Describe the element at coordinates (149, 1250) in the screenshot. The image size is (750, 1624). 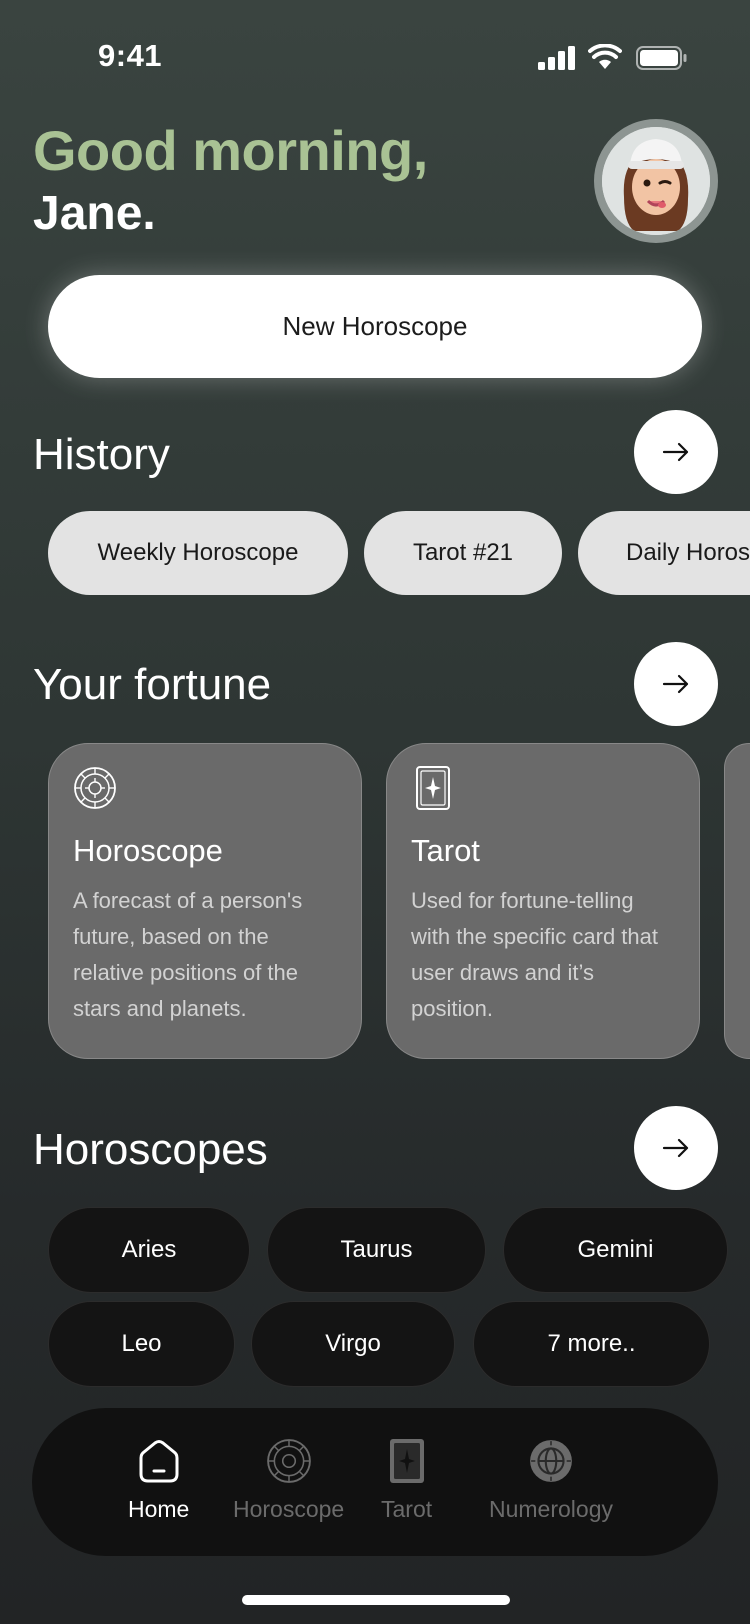
I see `sign-chip-aries: Aries` at that location.